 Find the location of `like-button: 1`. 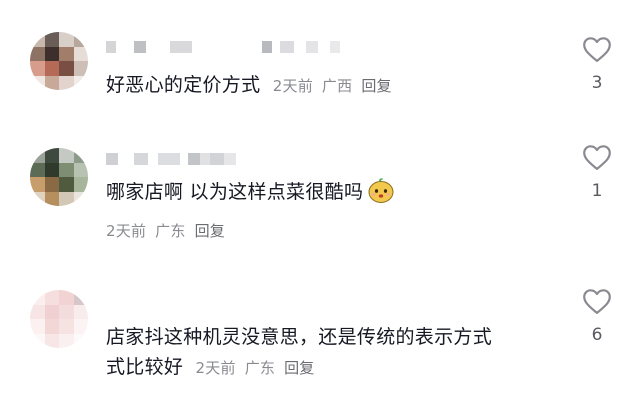

like-button: 1 is located at coordinates (597, 172).